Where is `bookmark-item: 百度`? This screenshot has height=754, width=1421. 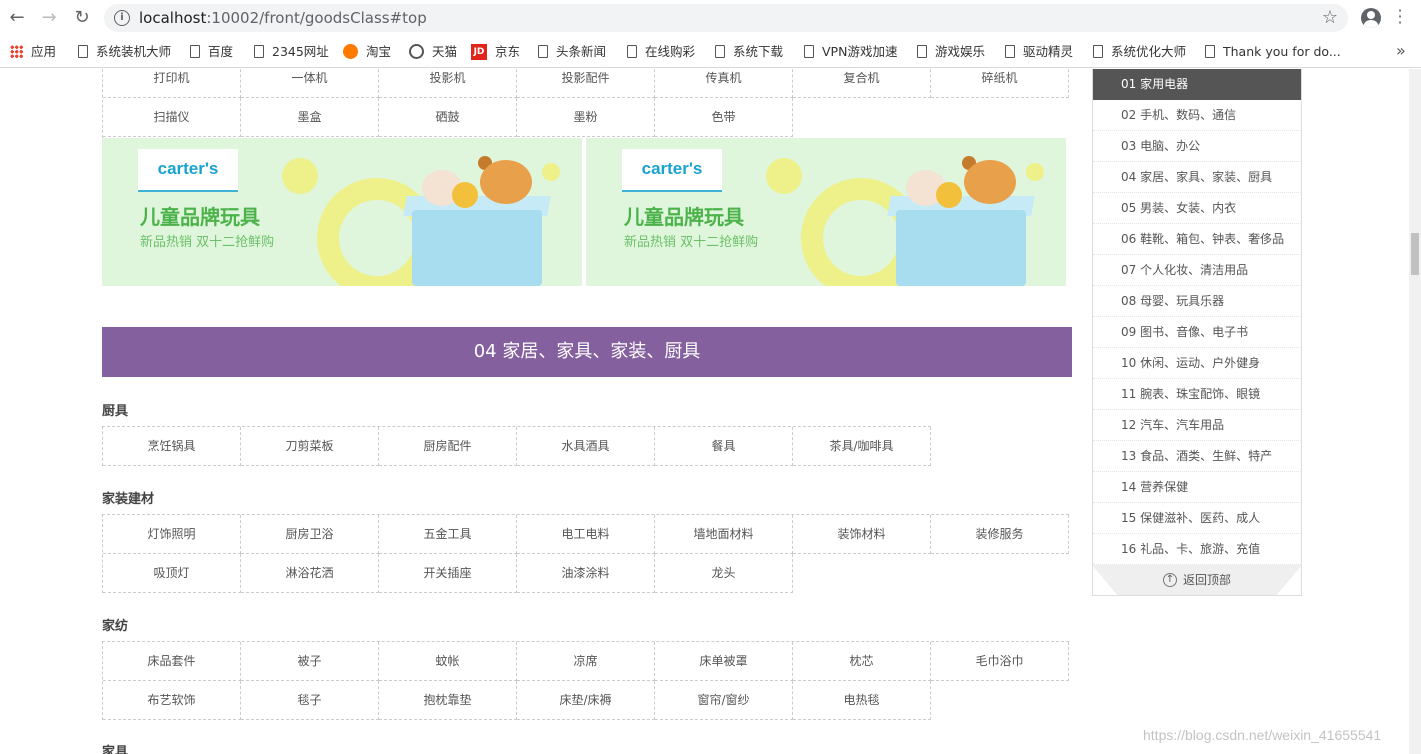
bookmark-item: 百度 is located at coordinates (211, 52).